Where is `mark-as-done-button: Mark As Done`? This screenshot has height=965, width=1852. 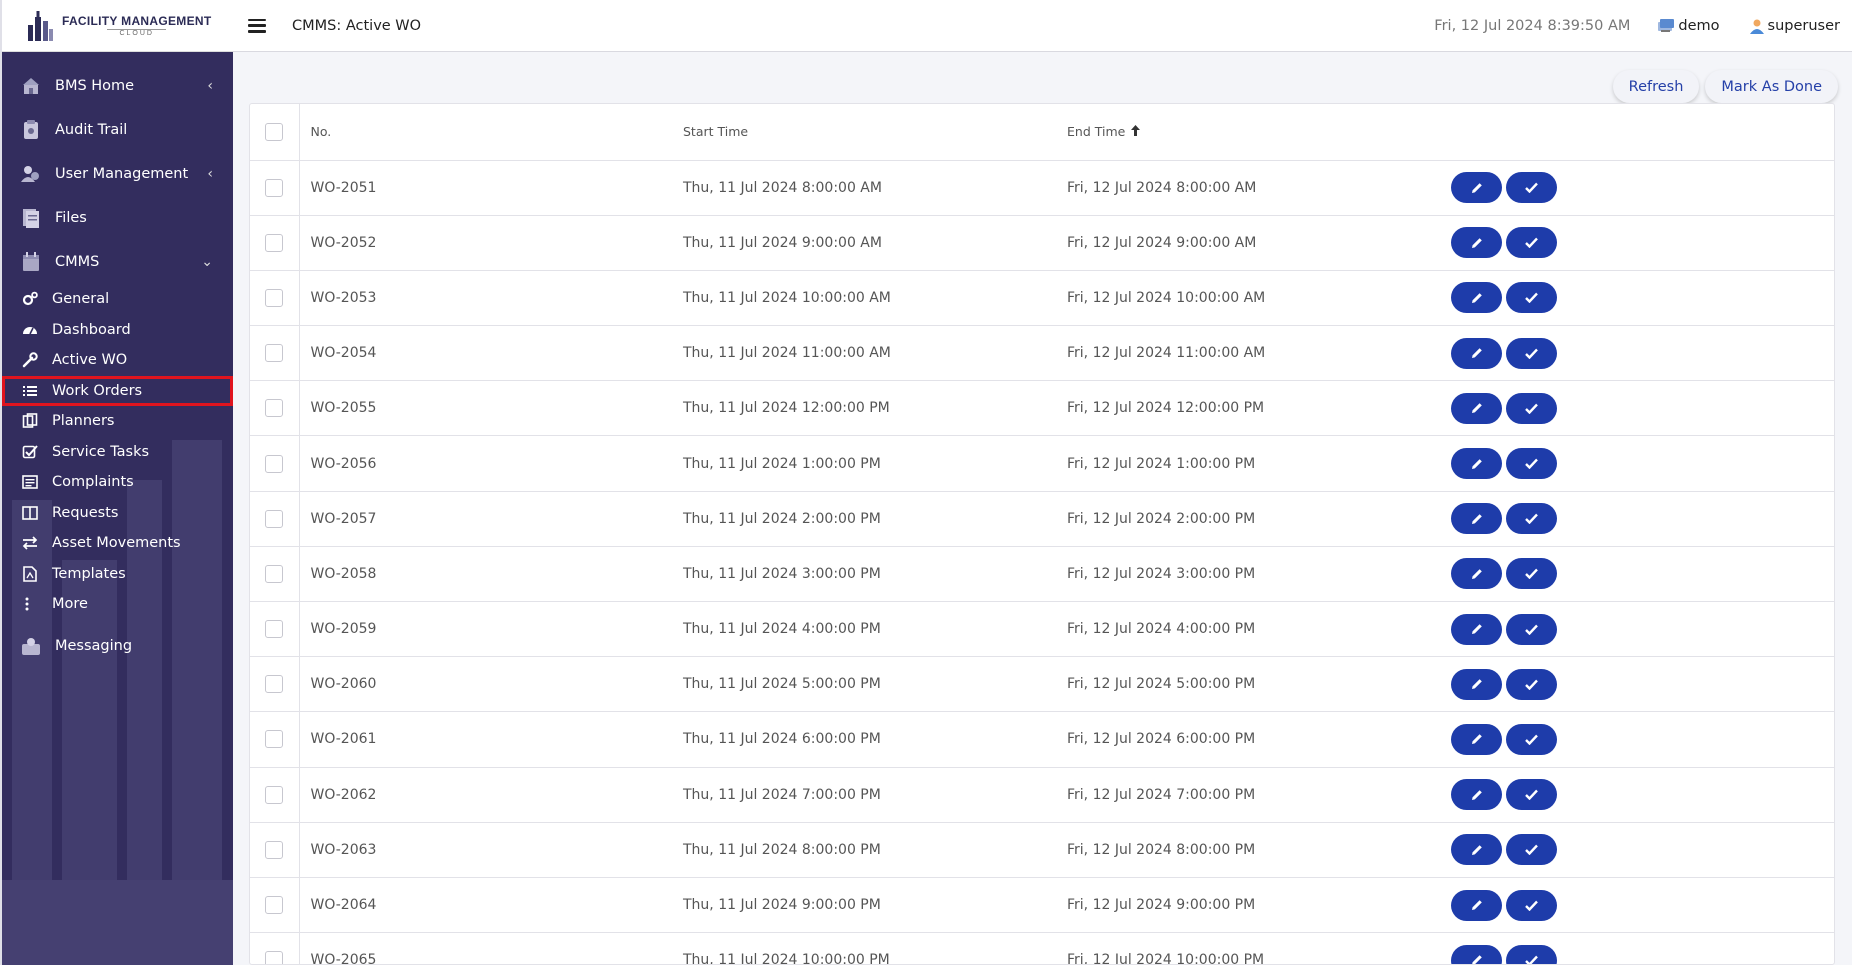
mark-as-done-button: Mark As Done is located at coordinates (1771, 86).